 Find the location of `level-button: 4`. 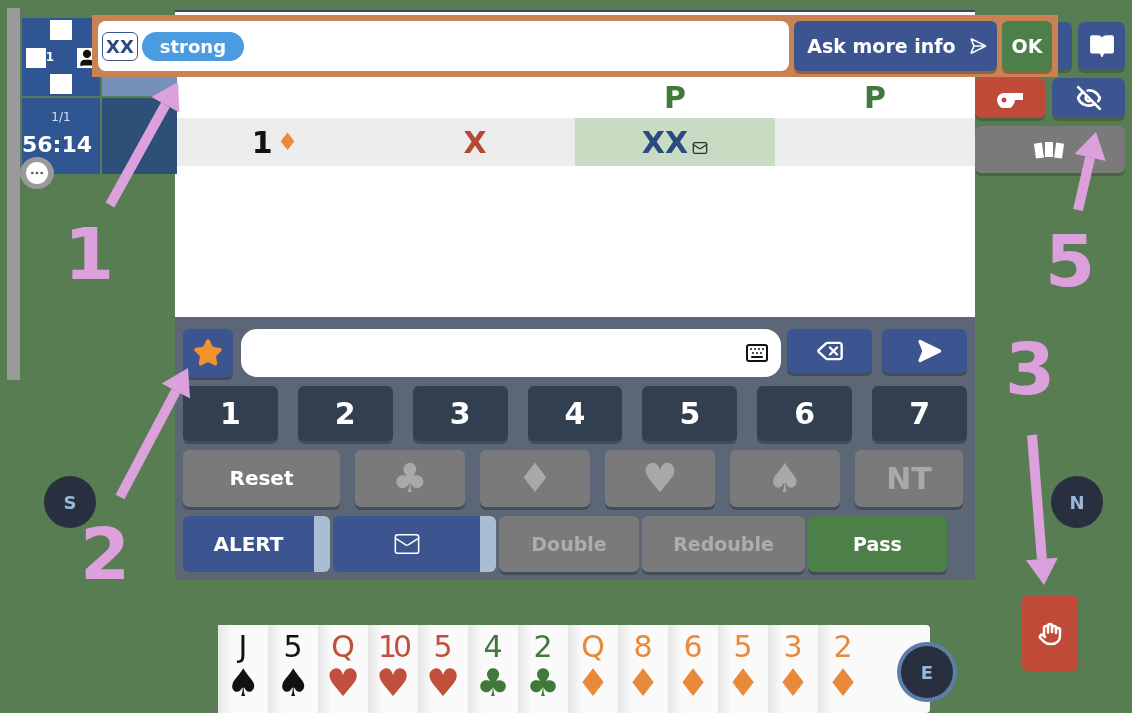

level-button: 4 is located at coordinates (575, 413).